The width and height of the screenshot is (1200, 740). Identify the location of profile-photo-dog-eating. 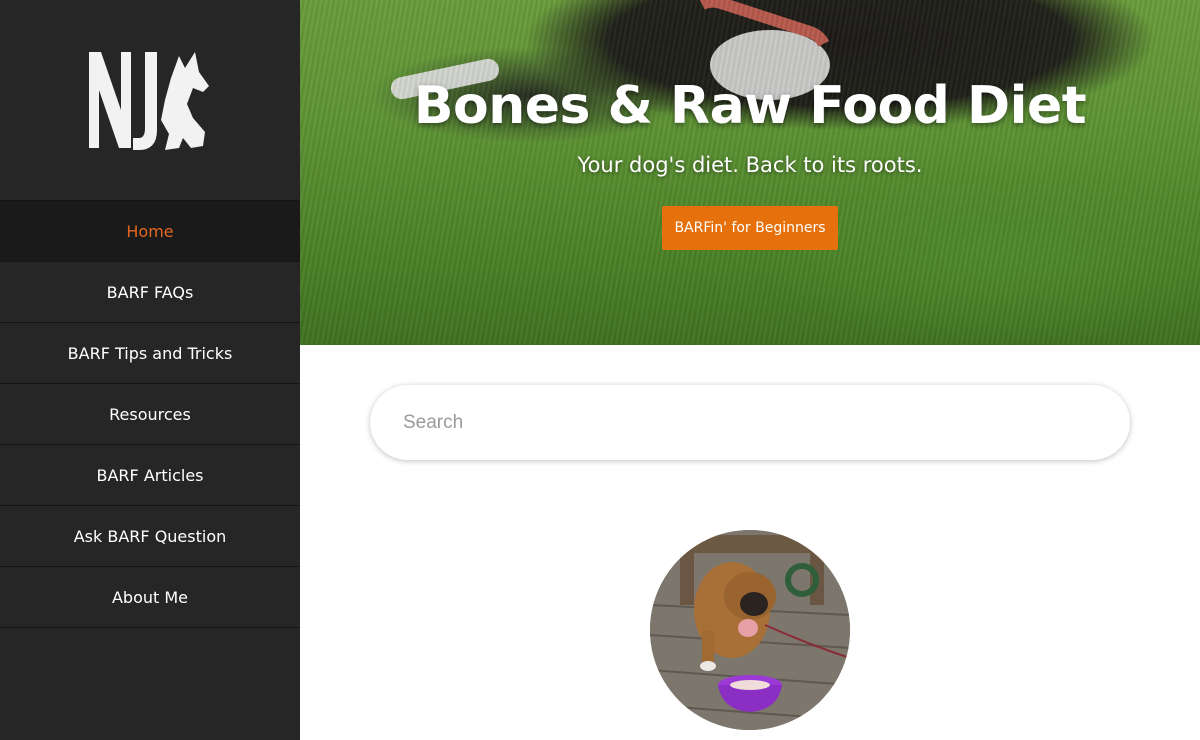
(750, 630).